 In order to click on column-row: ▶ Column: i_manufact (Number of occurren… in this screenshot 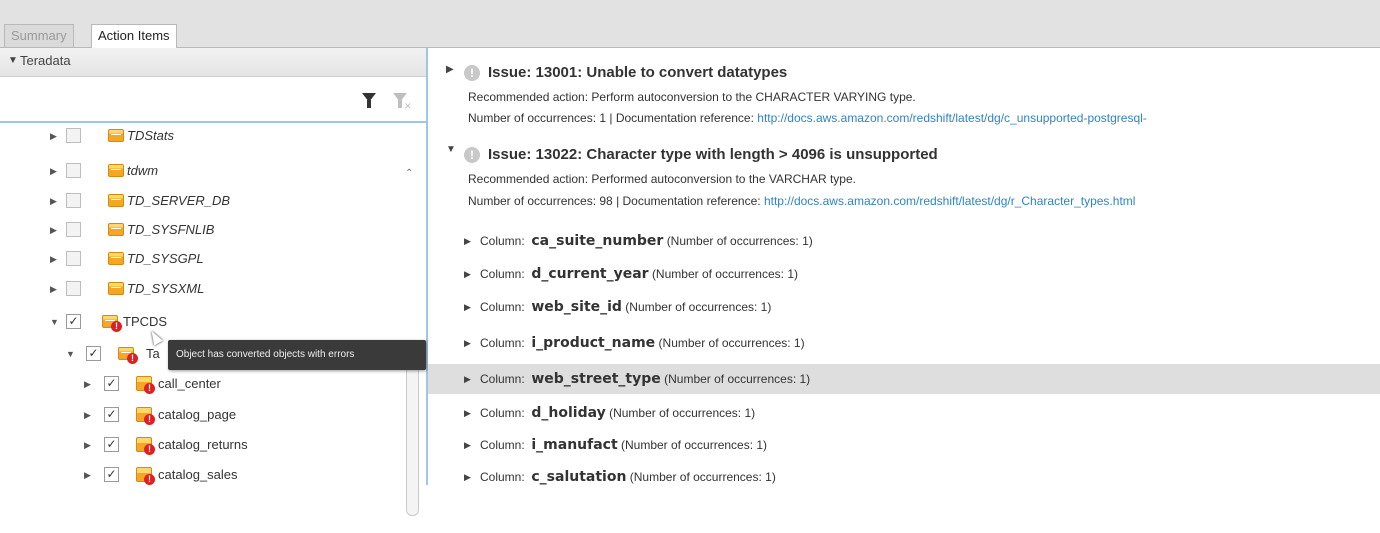, I will do `click(904, 445)`.